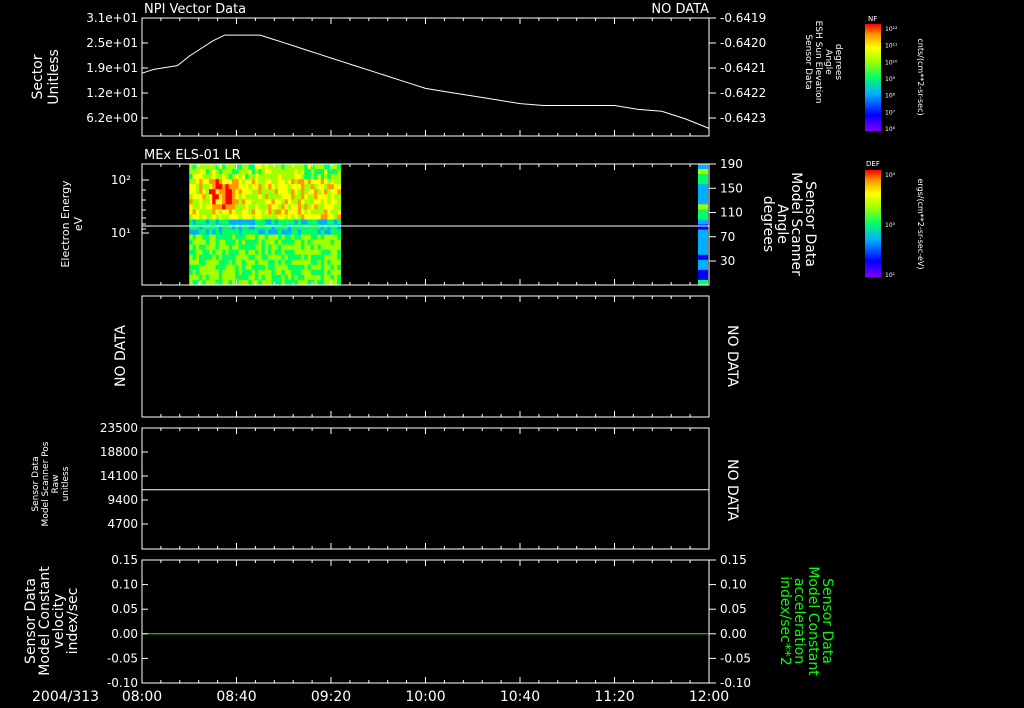 This screenshot has height=708, width=1024. What do you see at coordinates (890, 129) in the screenshot?
I see `colorbar-nf-tick-label: 10⁶` at bounding box center [890, 129].